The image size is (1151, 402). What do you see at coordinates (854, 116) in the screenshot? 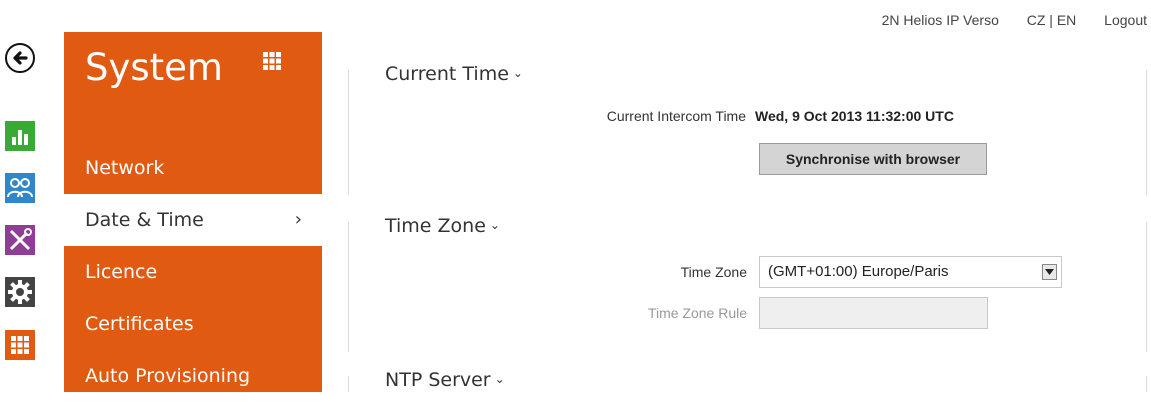
I see `current-time-value: Wed, 9 Oct 2013 11:32:00 UTC` at bounding box center [854, 116].